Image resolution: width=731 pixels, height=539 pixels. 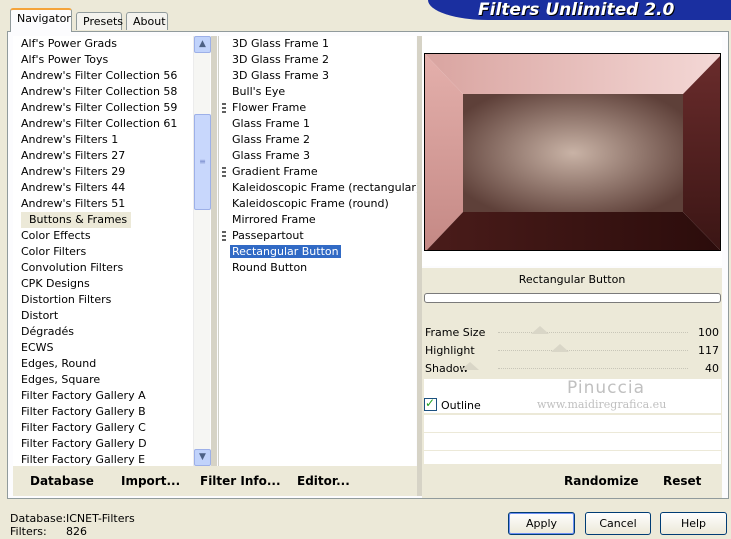 What do you see at coordinates (103, 220) in the screenshot?
I see `category-item: Buttons & Frames` at bounding box center [103, 220].